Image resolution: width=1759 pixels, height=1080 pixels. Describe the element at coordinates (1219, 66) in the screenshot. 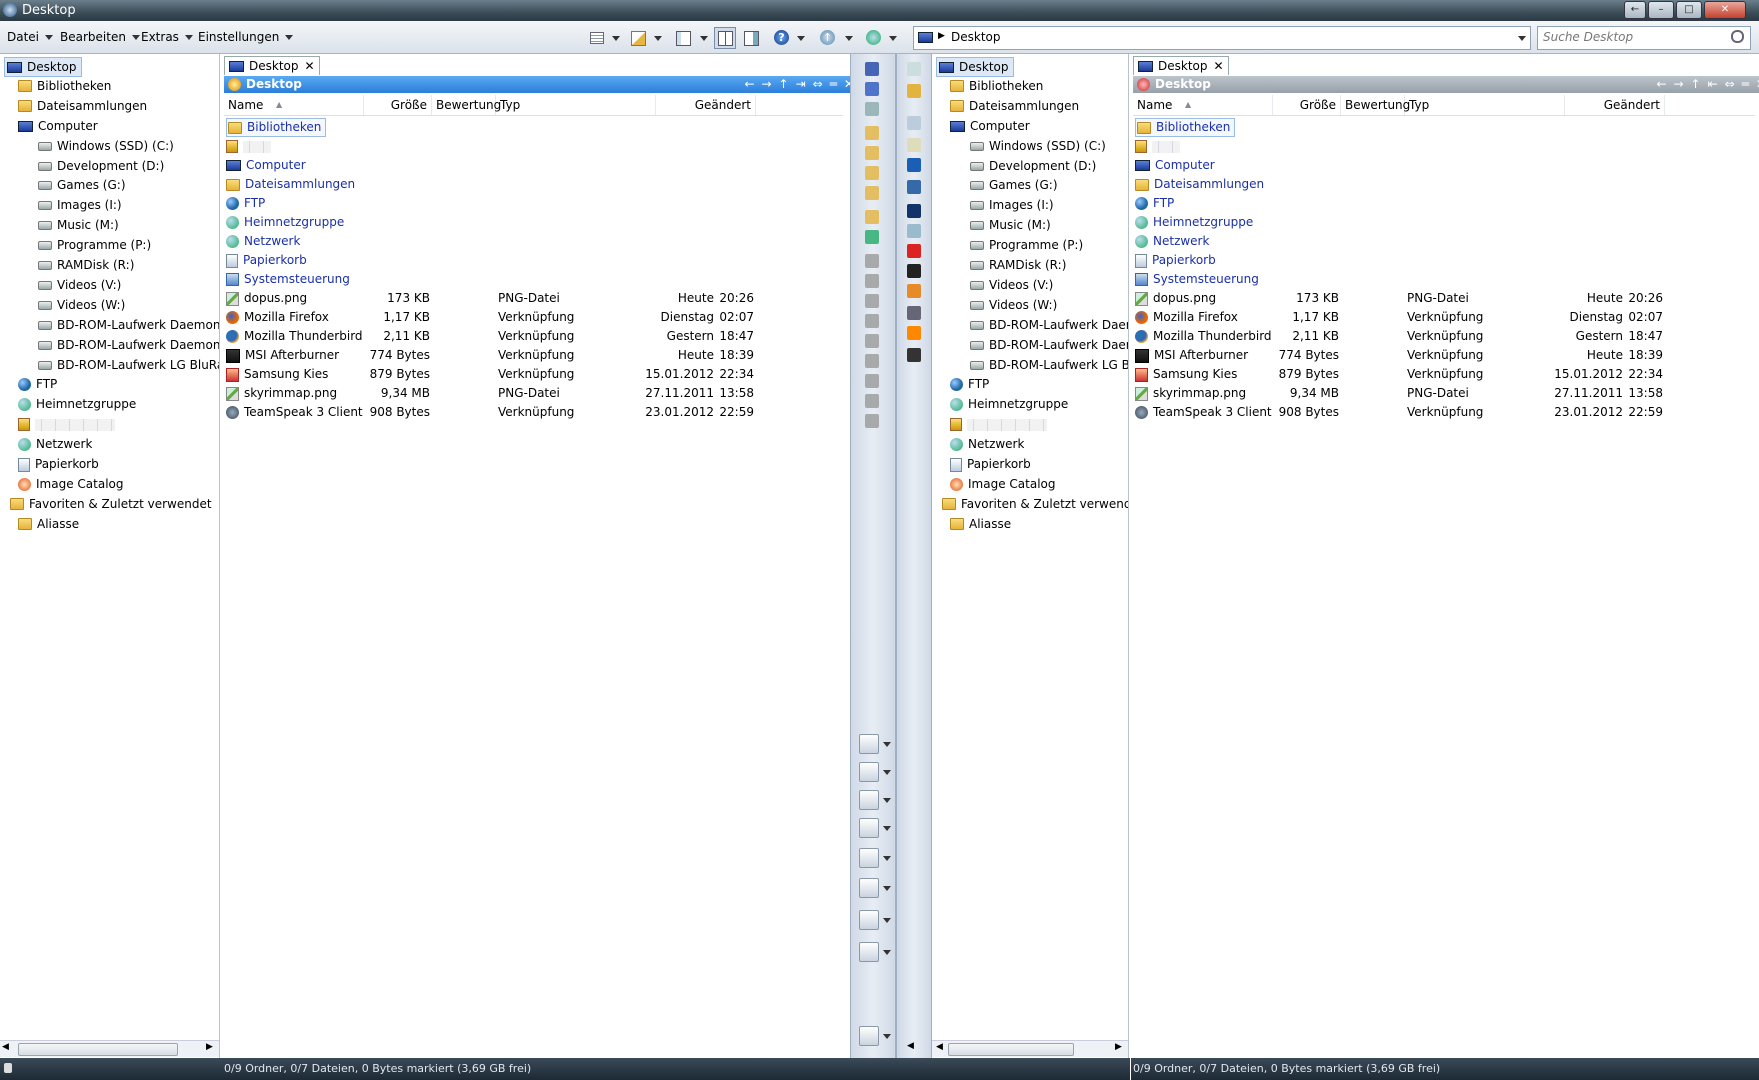

I see `close-tab-icon: ✕` at that location.